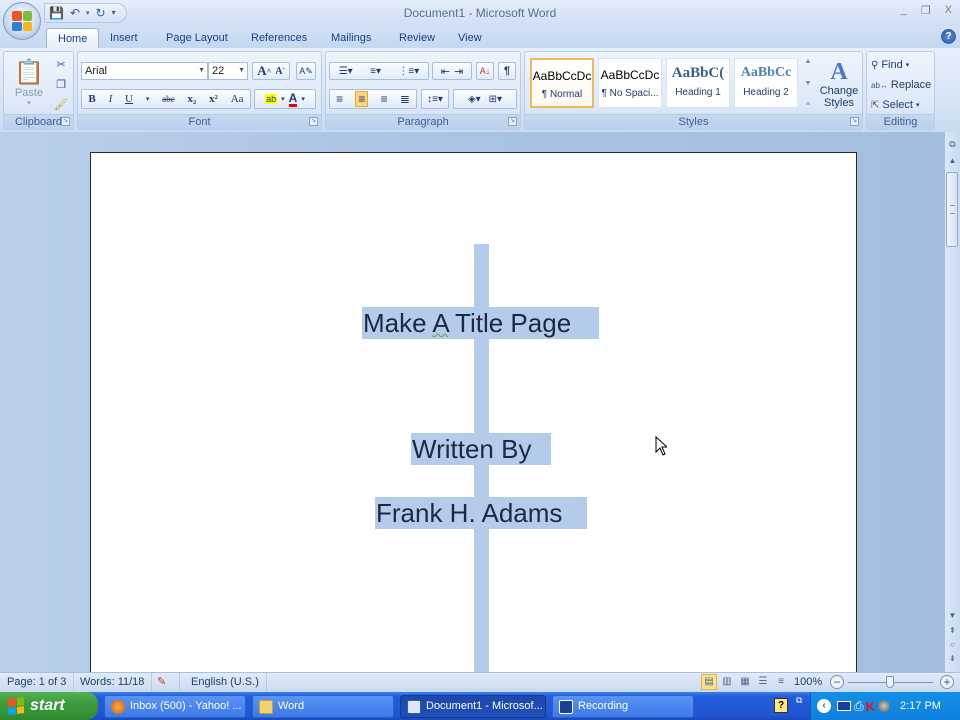 Image resolution: width=960 pixels, height=720 pixels. I want to click on change-styles-button: A Change Styles, so click(839, 84).